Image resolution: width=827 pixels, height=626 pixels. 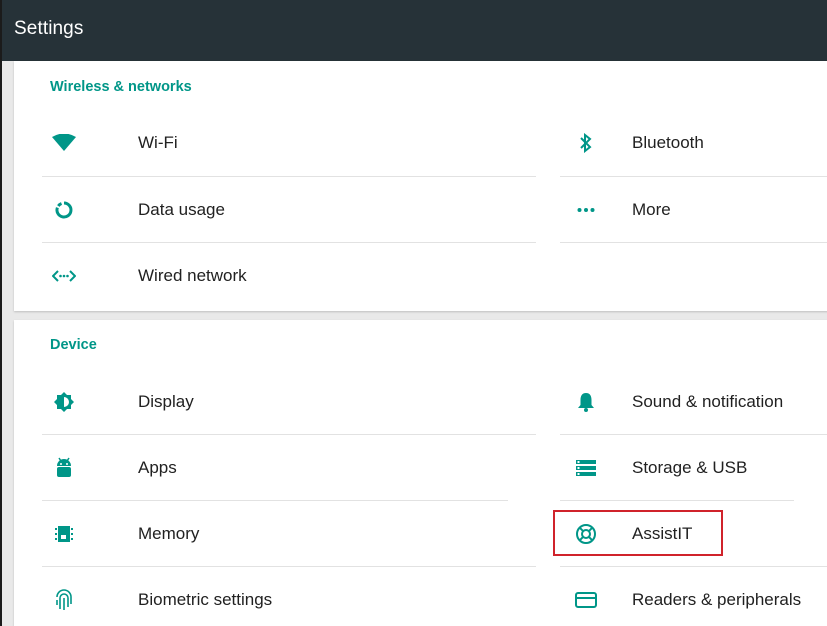 I want to click on highlight-box, so click(x=638, y=533).